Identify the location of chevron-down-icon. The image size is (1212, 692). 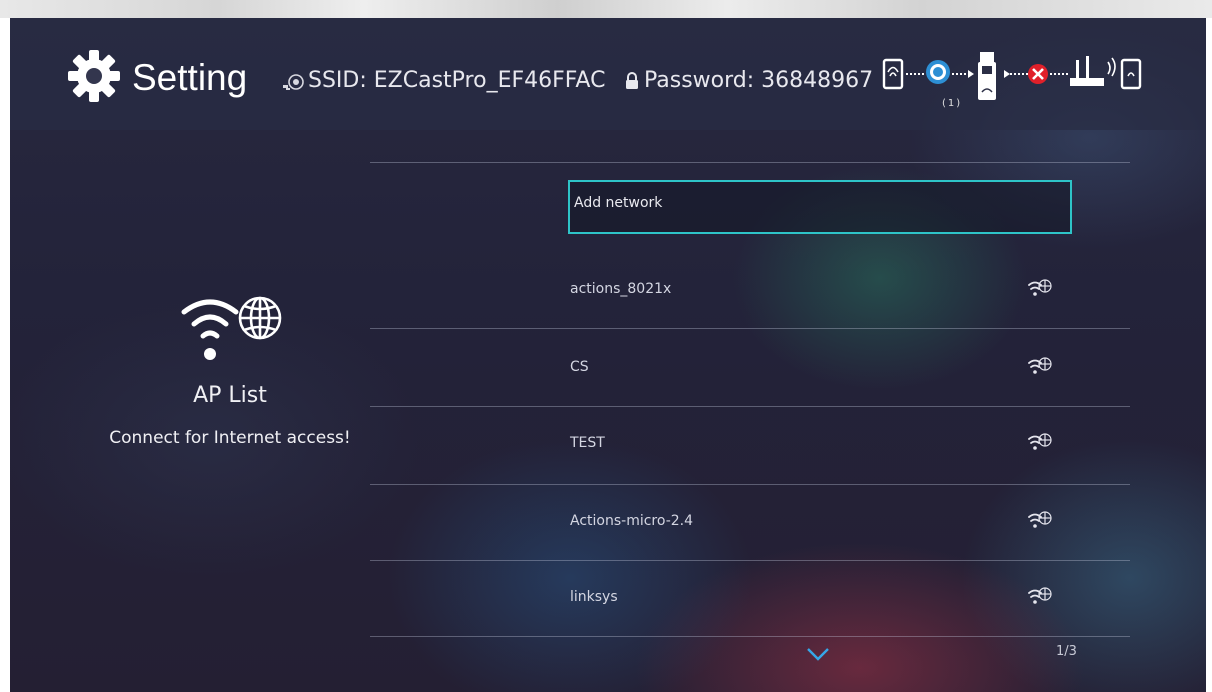
(818, 654).